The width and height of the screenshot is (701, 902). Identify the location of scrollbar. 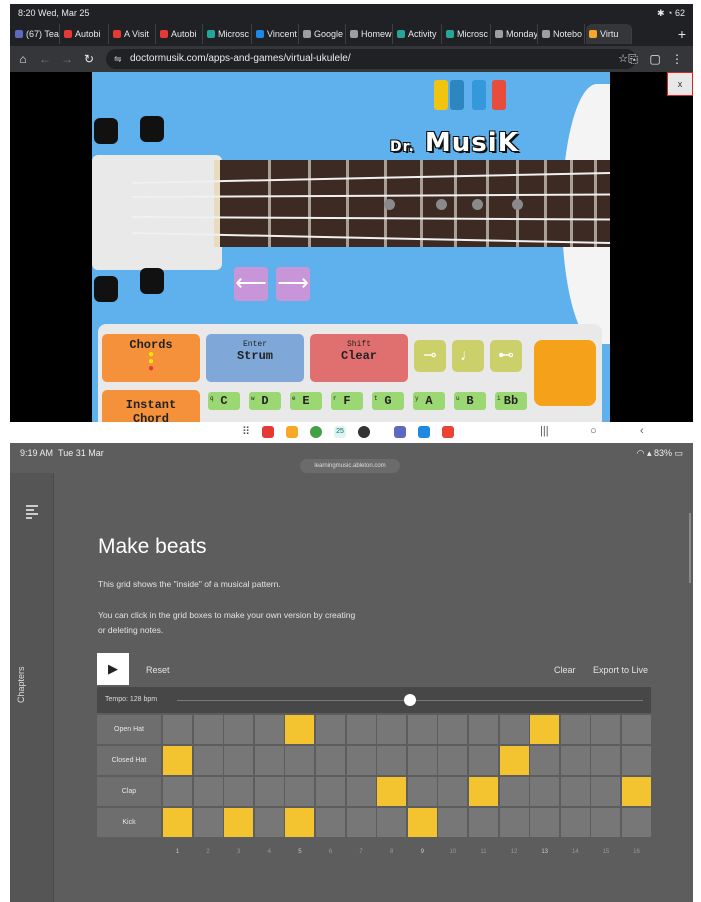
(690, 548).